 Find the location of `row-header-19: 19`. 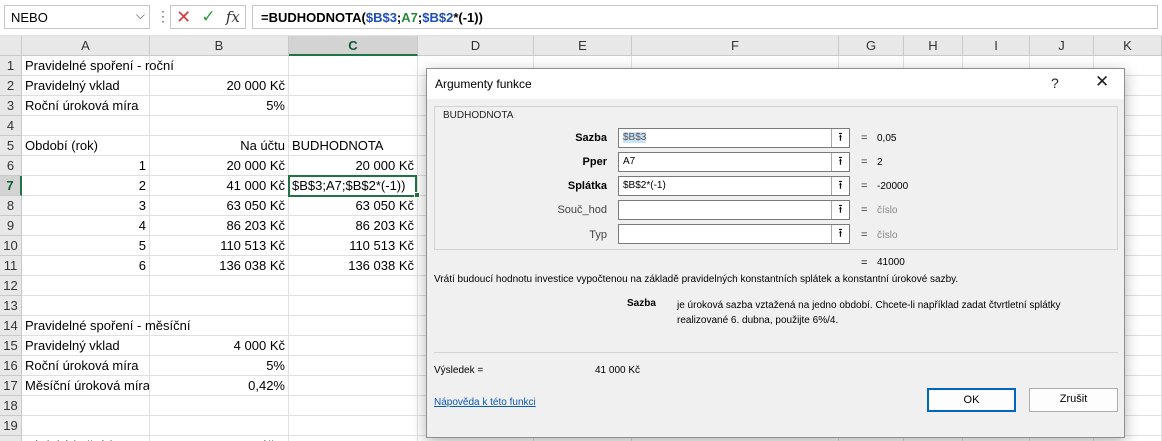

row-header-19: 19 is located at coordinates (11, 426).